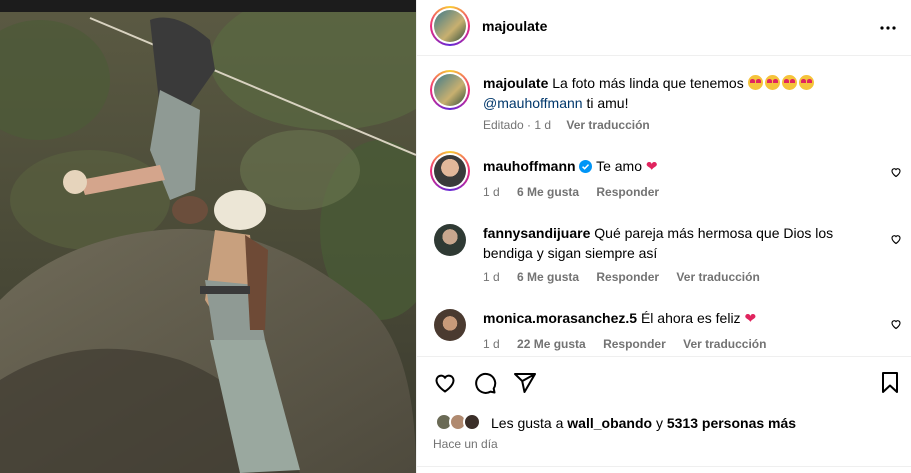  I want to click on comment-body: Te amo, so click(619, 166).